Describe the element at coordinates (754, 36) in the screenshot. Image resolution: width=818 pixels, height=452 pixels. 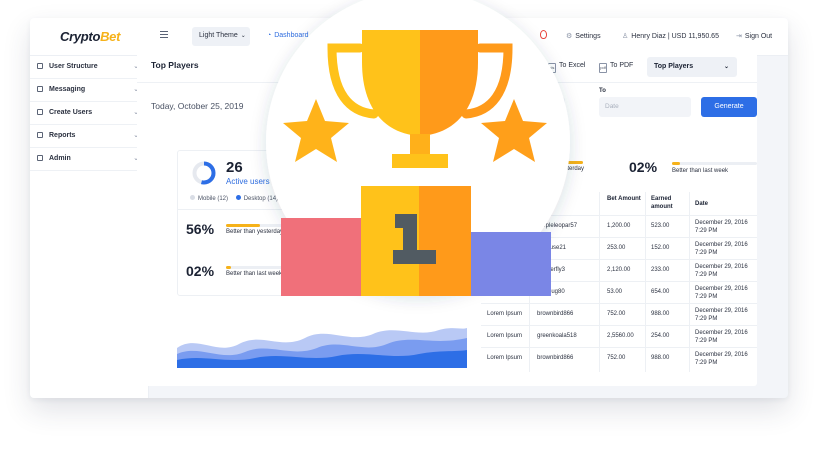
I see `sign-out-button: ⇥ Sign Out` at that location.